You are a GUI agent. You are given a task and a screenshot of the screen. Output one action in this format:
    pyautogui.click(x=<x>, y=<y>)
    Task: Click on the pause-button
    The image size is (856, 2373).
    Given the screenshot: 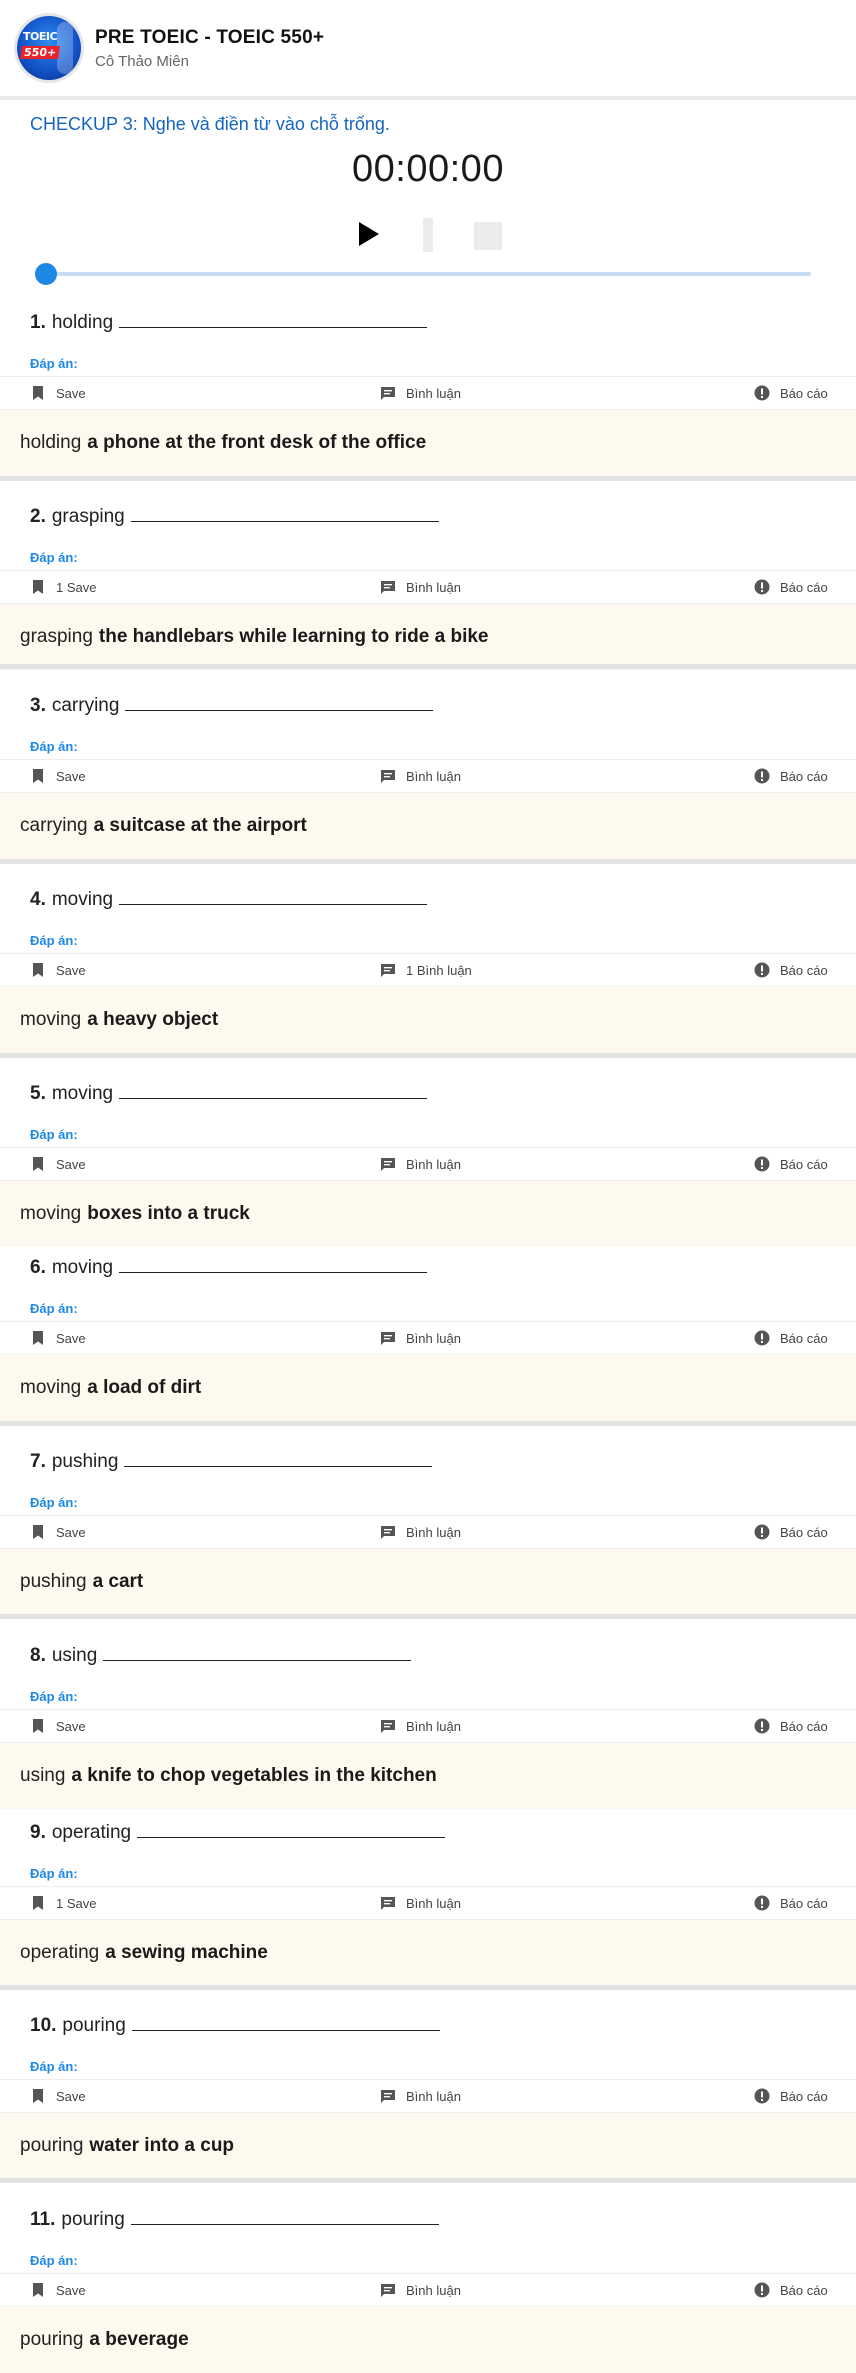 What is the action you would take?
    pyautogui.click(x=428, y=235)
    